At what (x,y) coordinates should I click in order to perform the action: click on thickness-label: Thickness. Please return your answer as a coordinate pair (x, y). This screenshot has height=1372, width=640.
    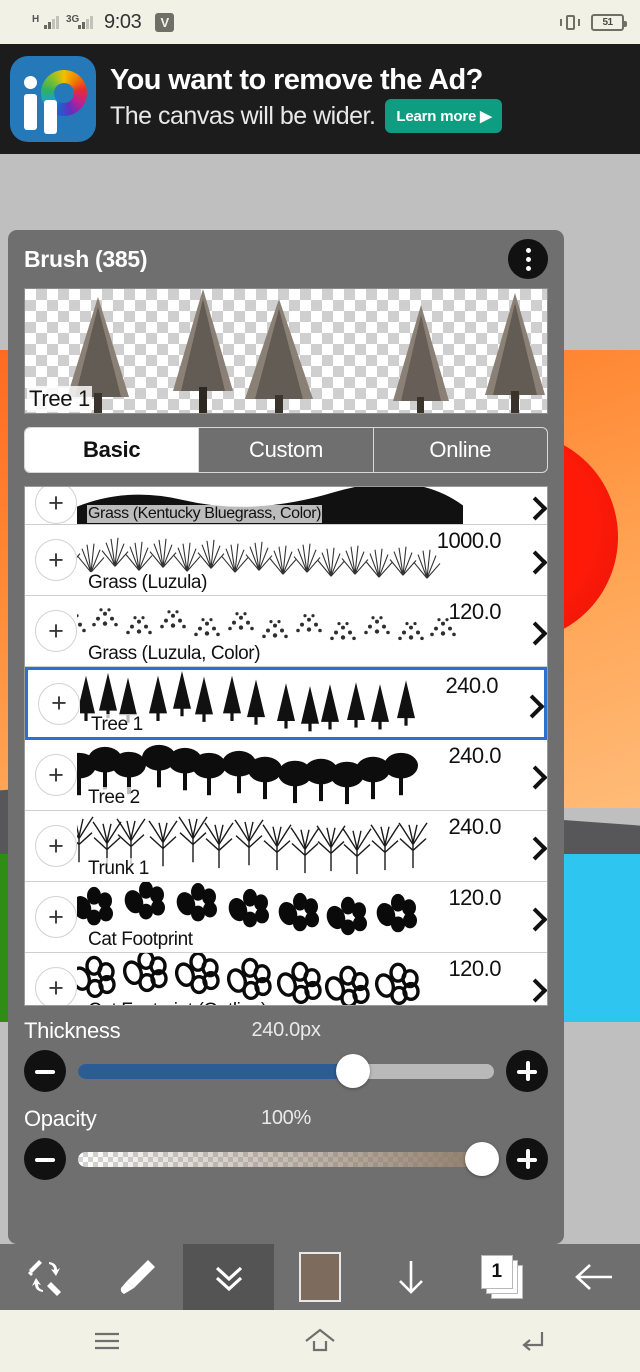
    Looking at the image, I should click on (72, 1030).